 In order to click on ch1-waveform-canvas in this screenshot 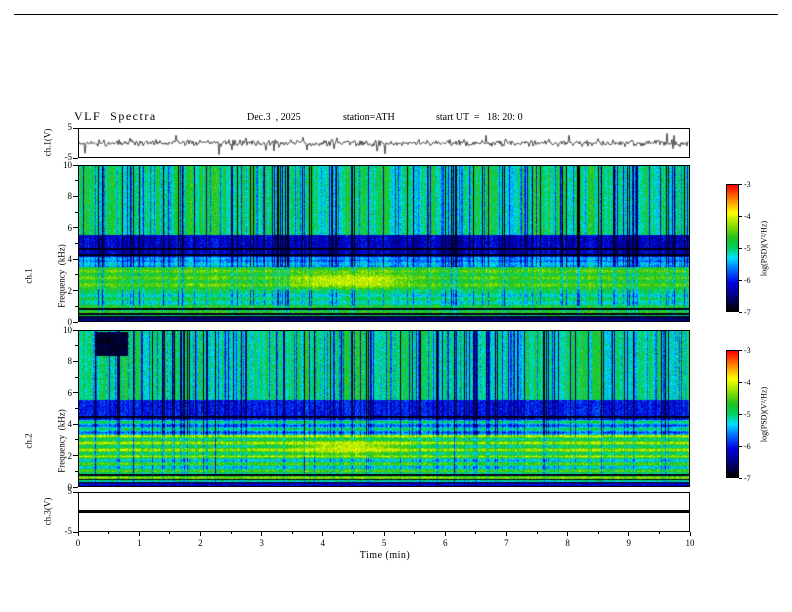, I will do `click(384, 143)`.